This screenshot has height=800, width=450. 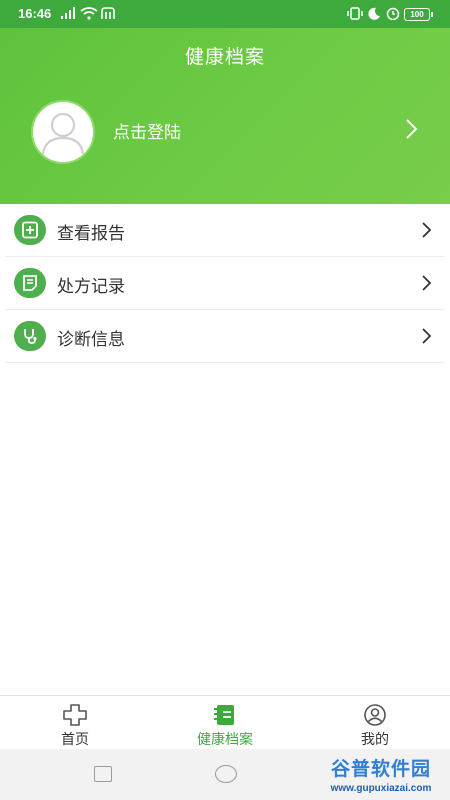 I want to click on health-record-icon, so click(x=224, y=715).